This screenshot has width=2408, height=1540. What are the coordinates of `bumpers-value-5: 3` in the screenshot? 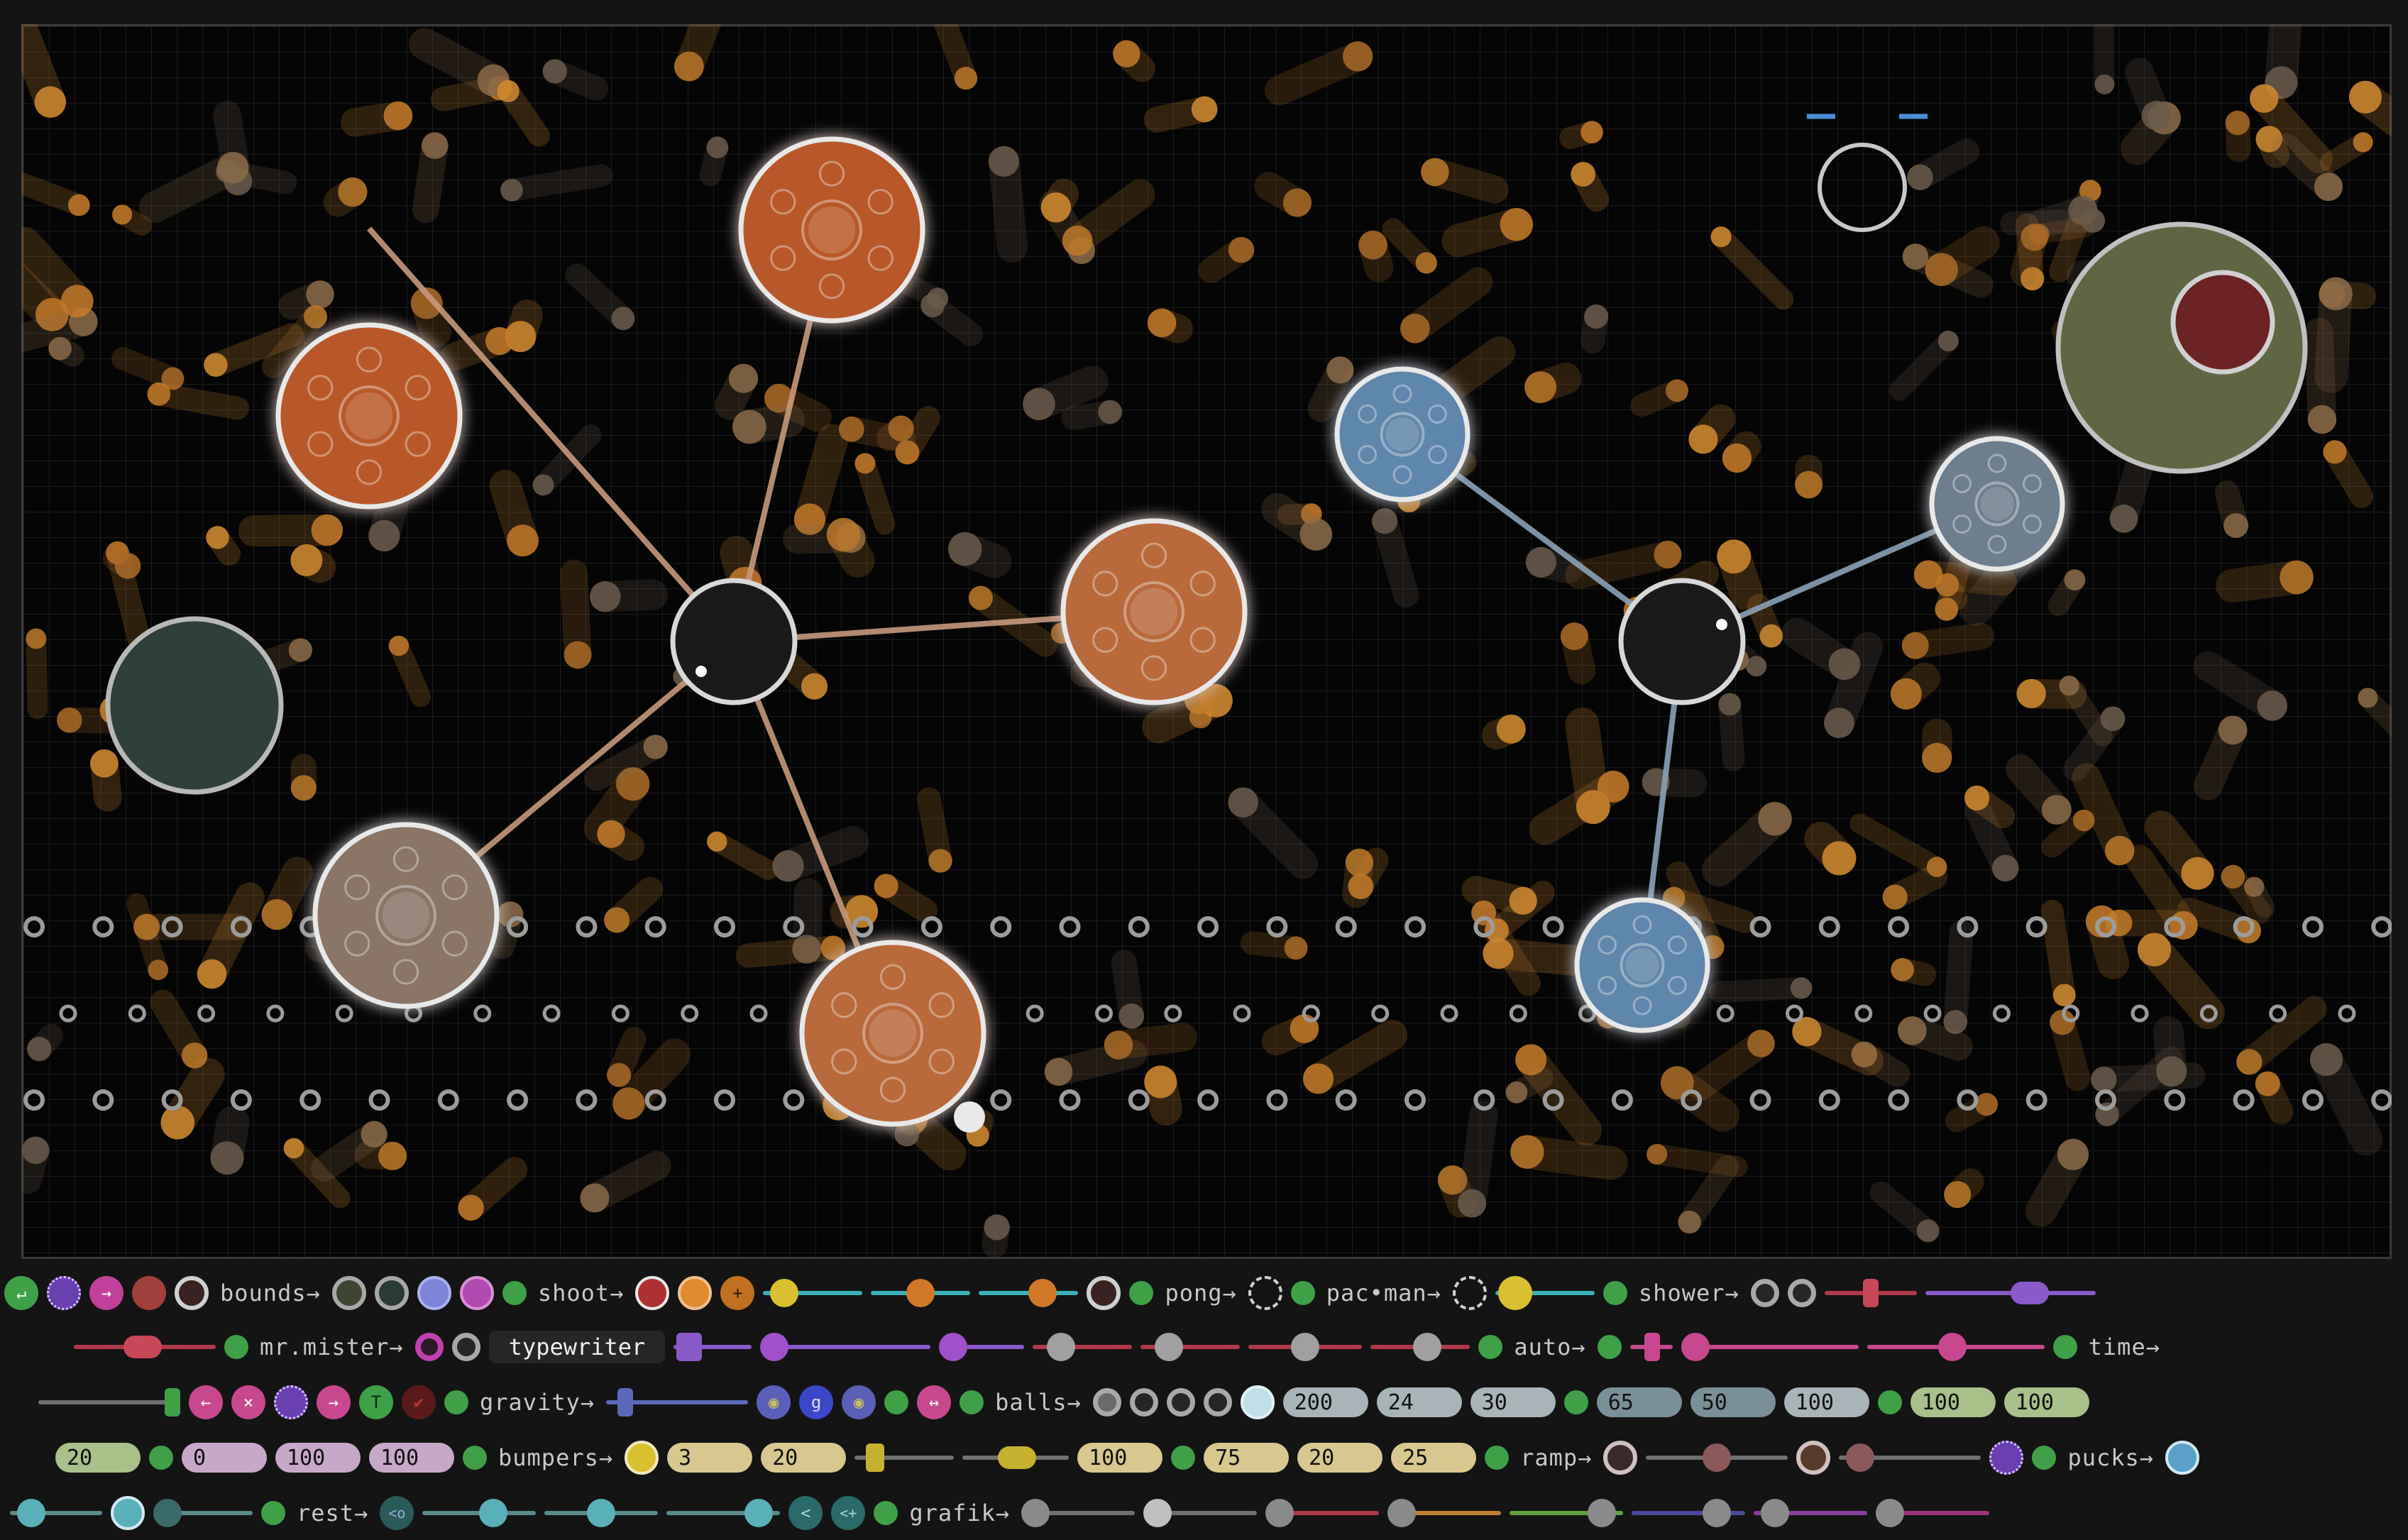 It's located at (709, 1458).